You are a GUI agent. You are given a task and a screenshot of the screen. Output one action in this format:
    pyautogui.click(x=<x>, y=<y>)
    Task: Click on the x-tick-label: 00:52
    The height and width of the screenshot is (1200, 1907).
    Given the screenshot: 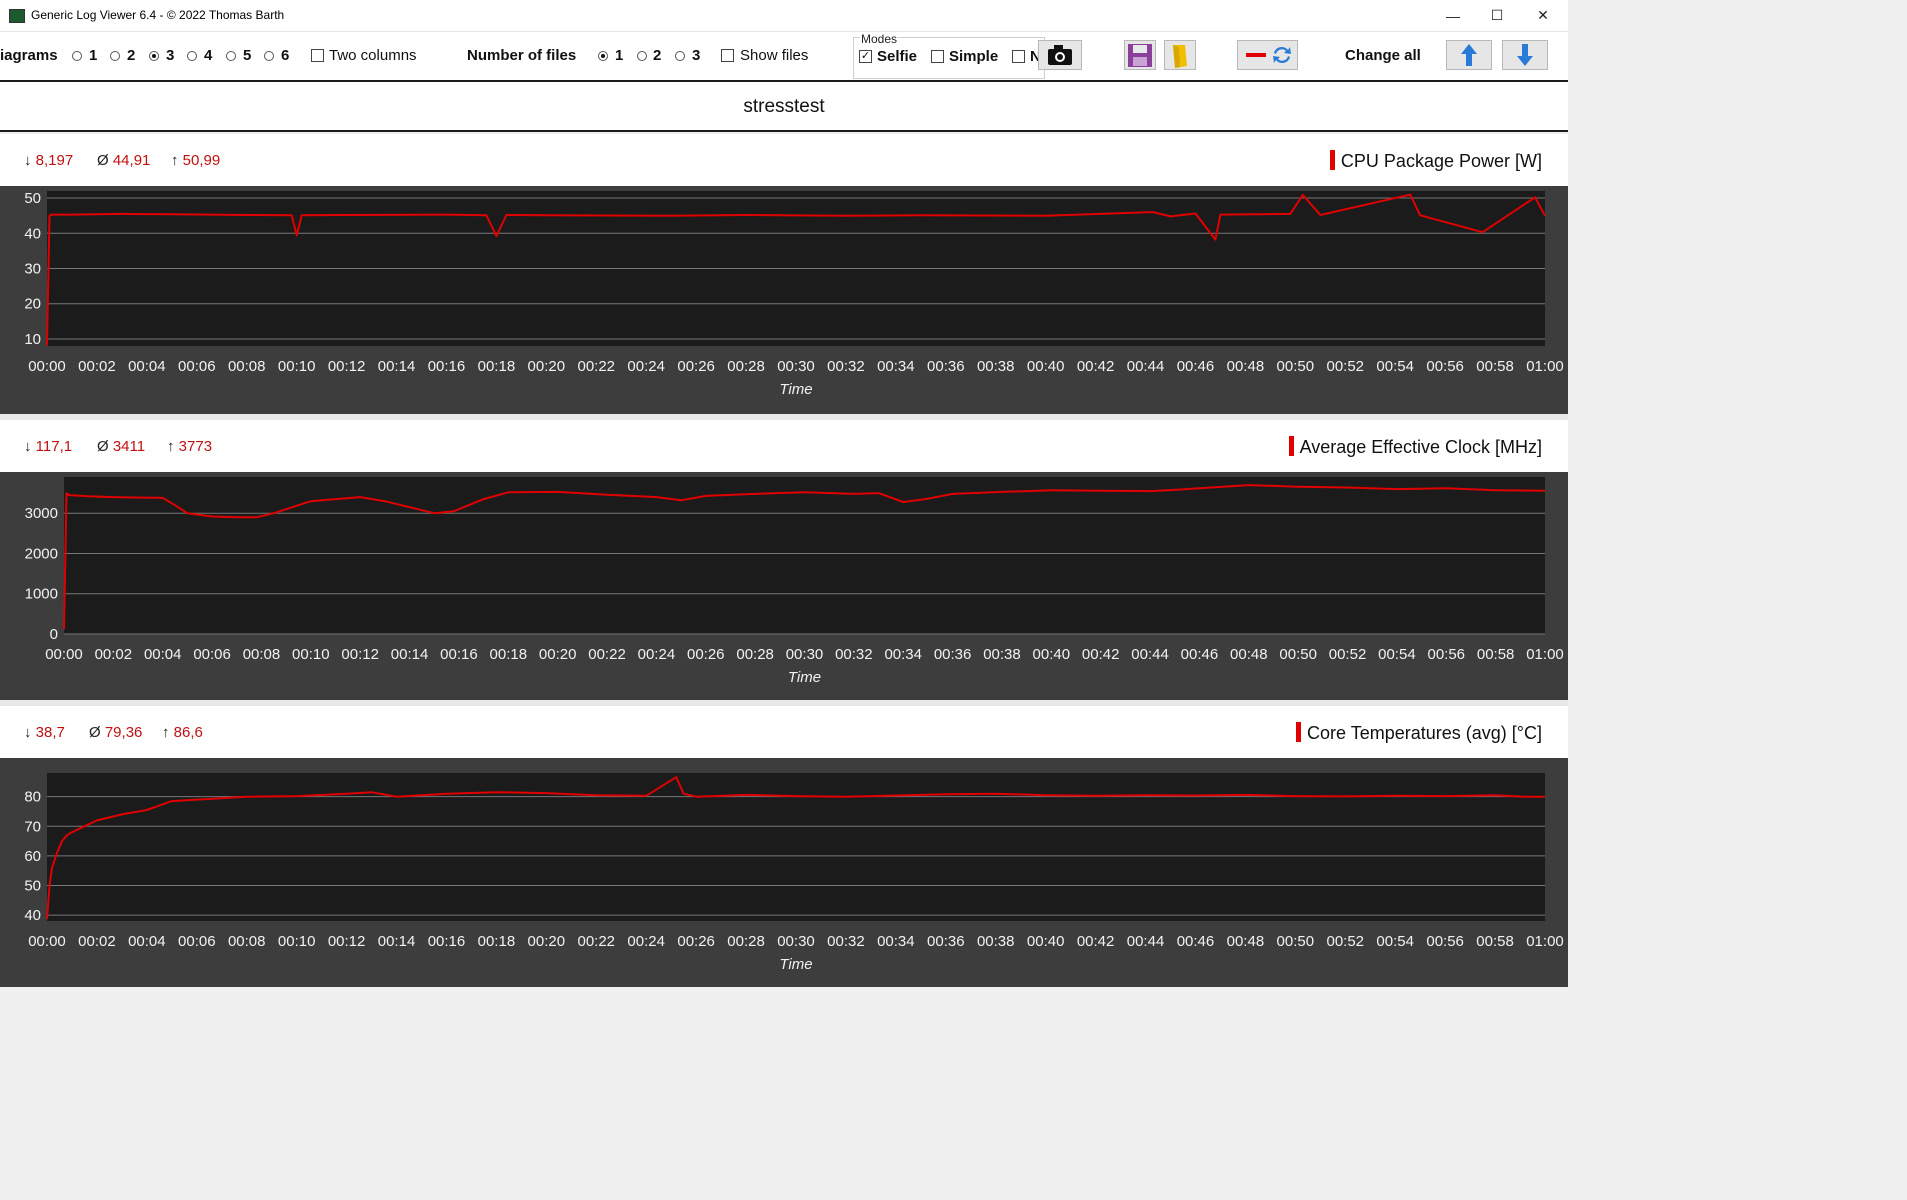 What is the action you would take?
    pyautogui.click(x=1345, y=366)
    